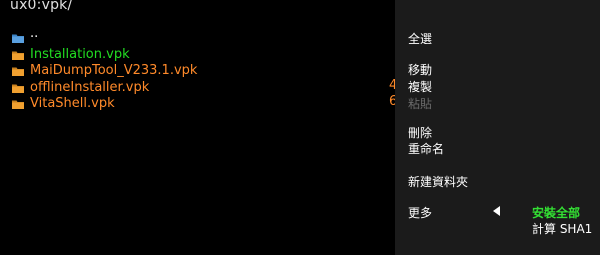 Image resolution: width=600 pixels, height=255 pixels. Describe the element at coordinates (34, 33) in the screenshot. I see `file-name: ..` at that location.